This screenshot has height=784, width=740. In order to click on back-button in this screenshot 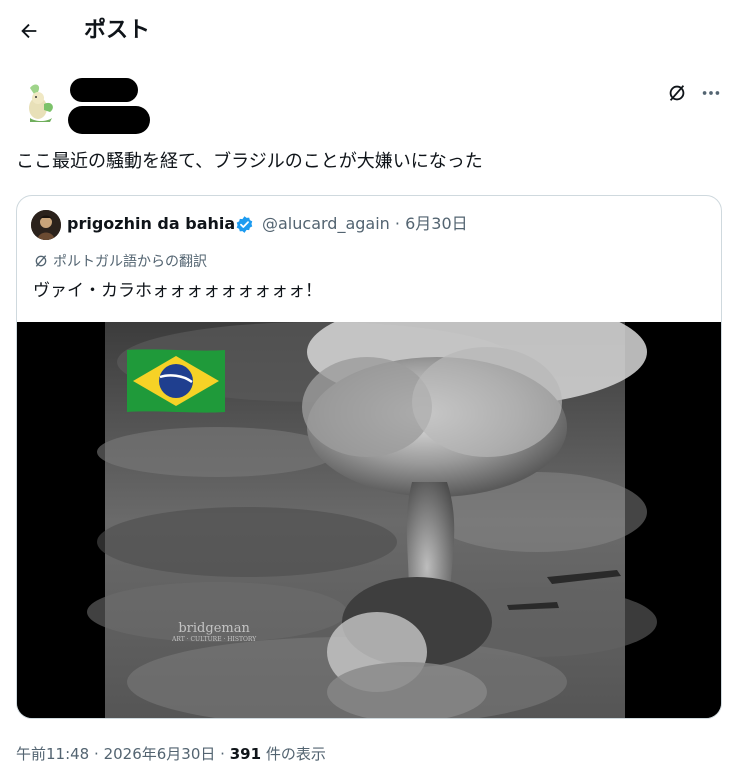, I will do `click(29, 31)`.